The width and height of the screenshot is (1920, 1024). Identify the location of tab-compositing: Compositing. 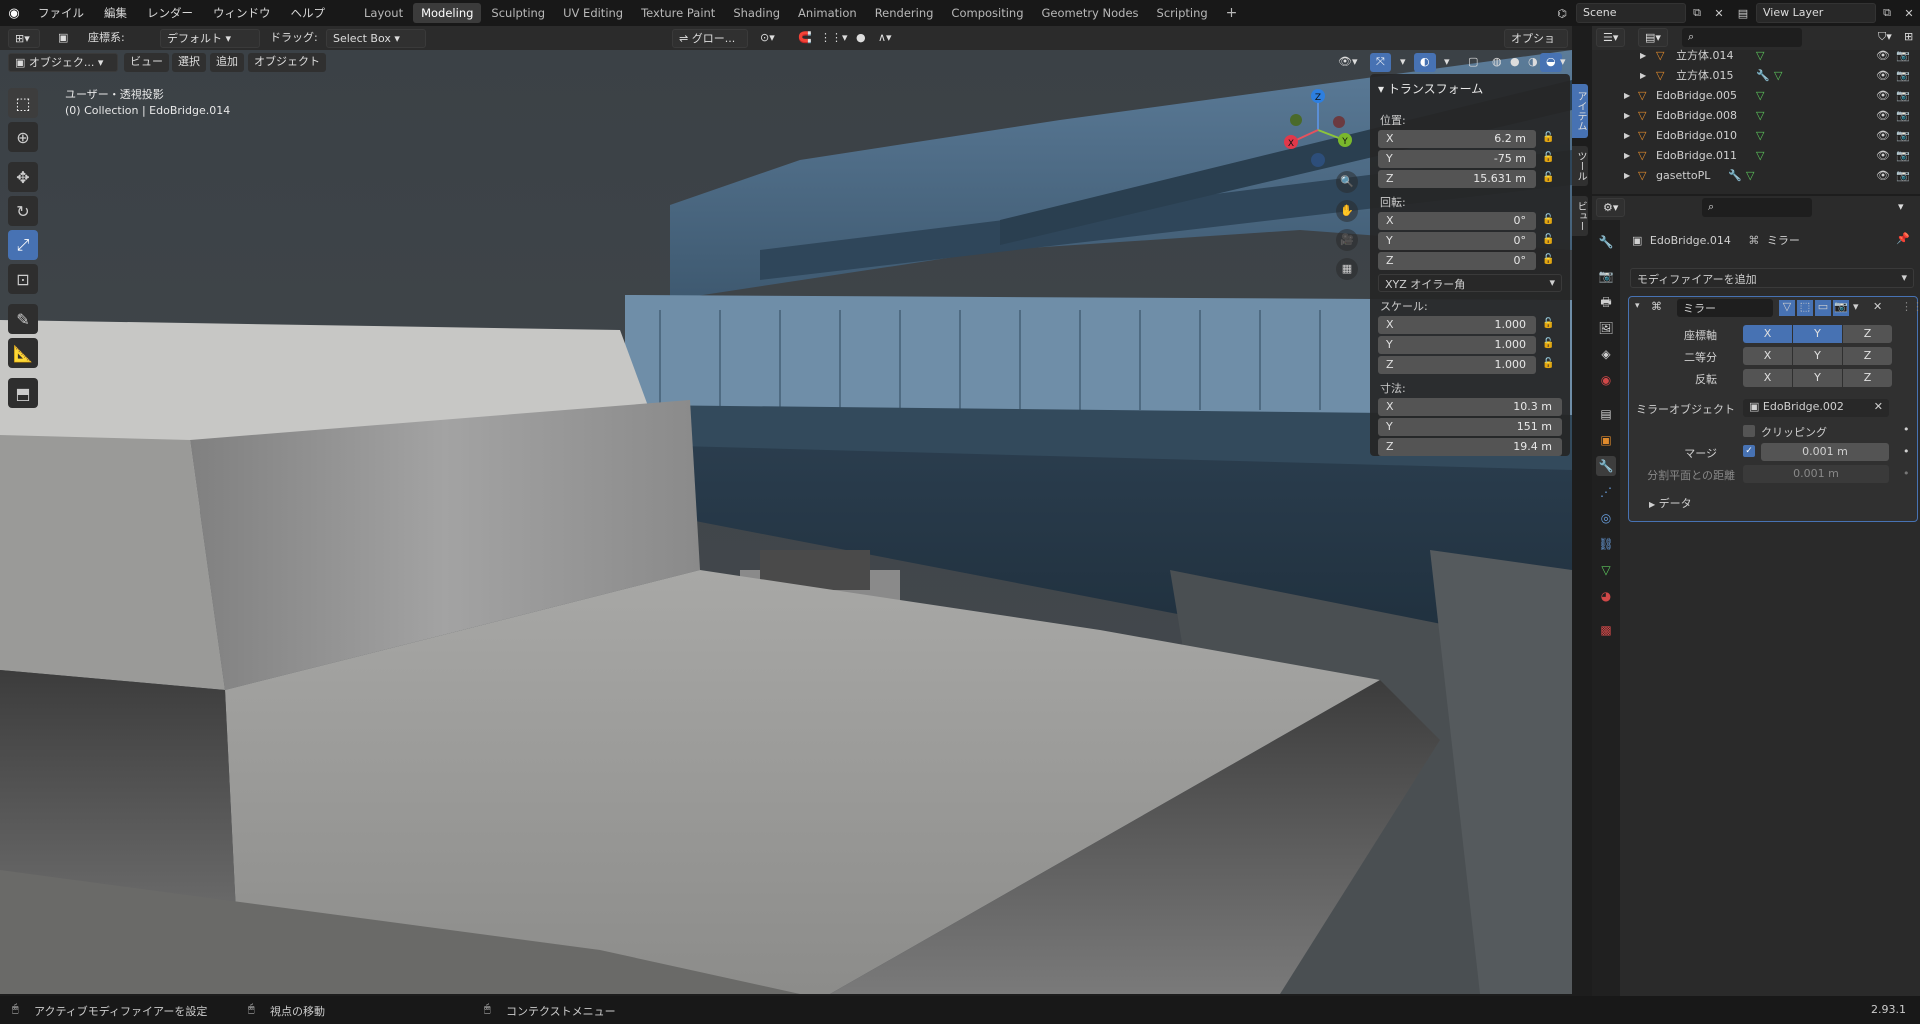
(987, 13).